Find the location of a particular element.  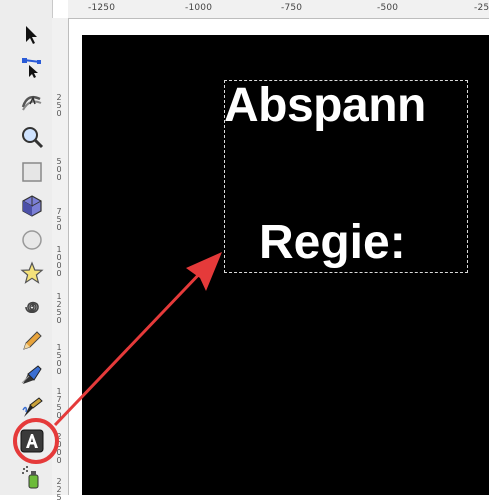

tweak-icon is located at coordinates (31, 103).